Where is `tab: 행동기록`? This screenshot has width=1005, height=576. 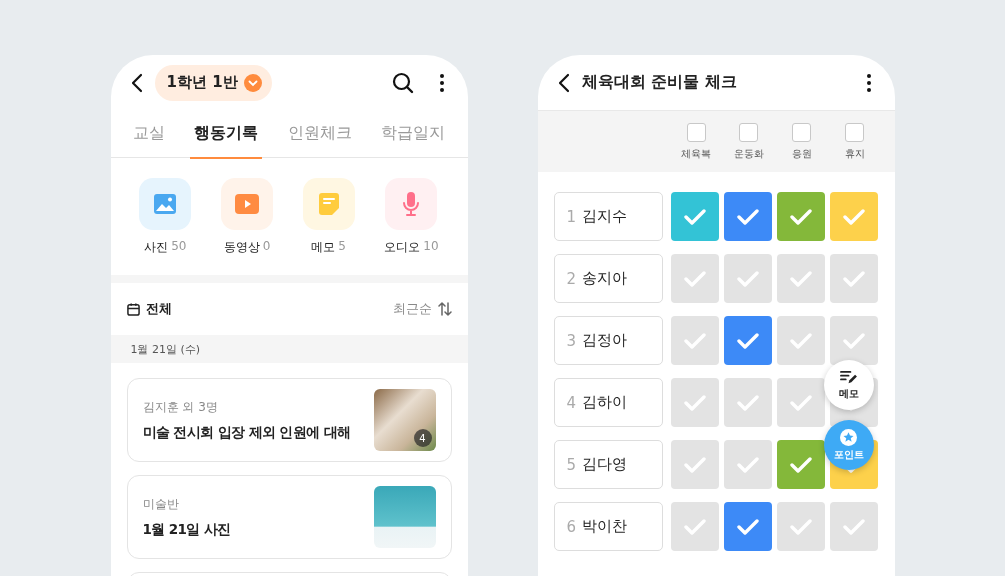
tab: 행동기록 is located at coordinates (226, 134).